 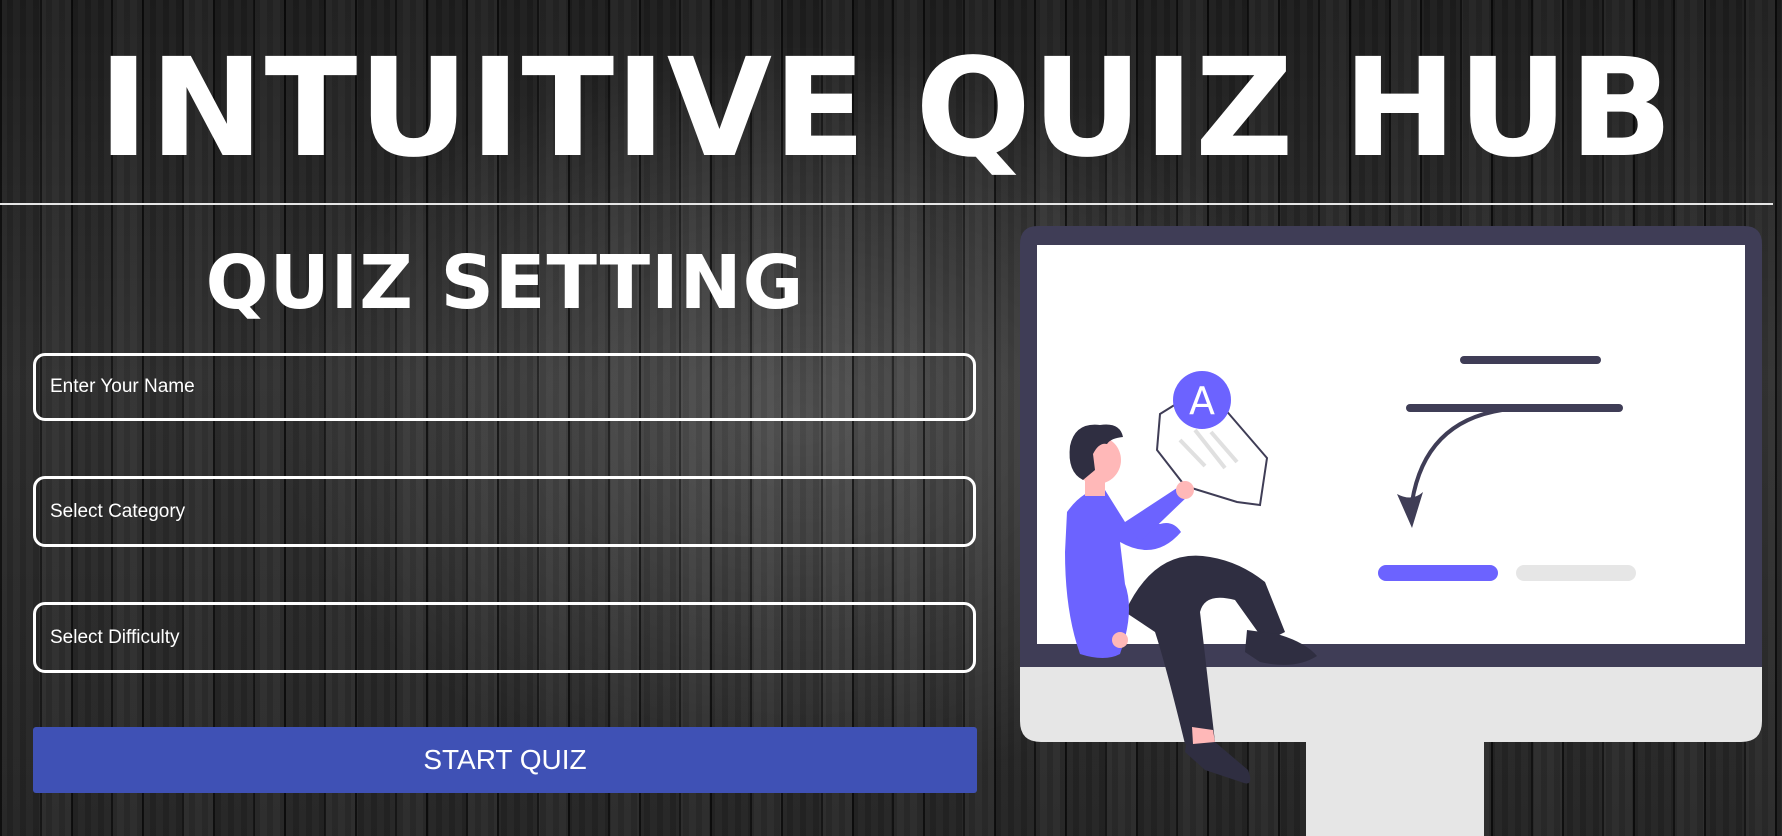 I want to click on category-select-label: Select Category, so click(x=118, y=511).